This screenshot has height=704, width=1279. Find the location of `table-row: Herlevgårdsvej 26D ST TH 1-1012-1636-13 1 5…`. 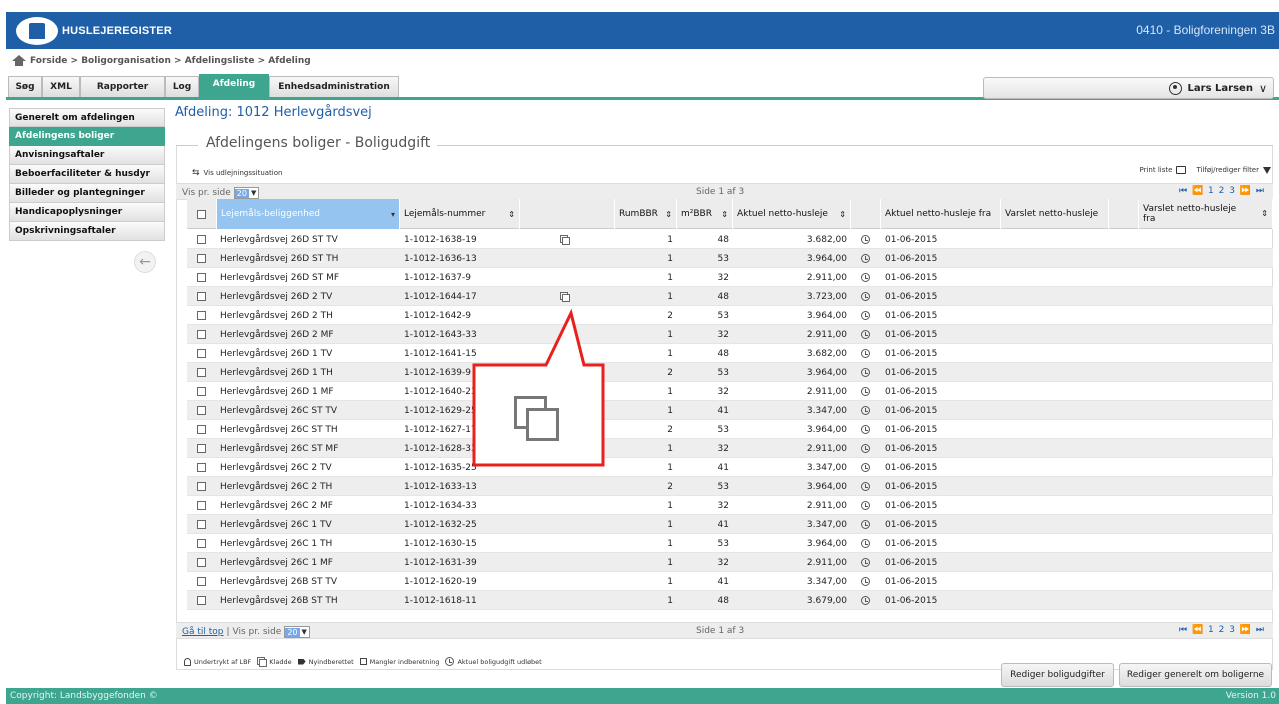

table-row: Herlevgårdsvej 26D ST TH 1-1012-1636-13 1 5… is located at coordinates (730, 258).